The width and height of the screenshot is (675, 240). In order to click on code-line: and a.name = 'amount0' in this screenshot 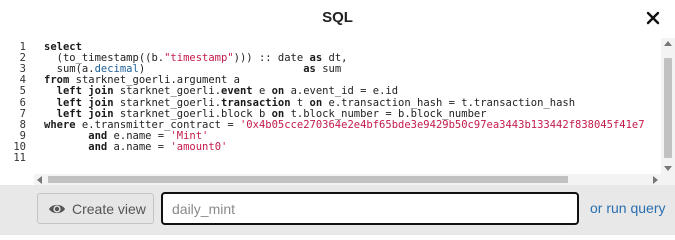, I will do `click(136, 146)`.